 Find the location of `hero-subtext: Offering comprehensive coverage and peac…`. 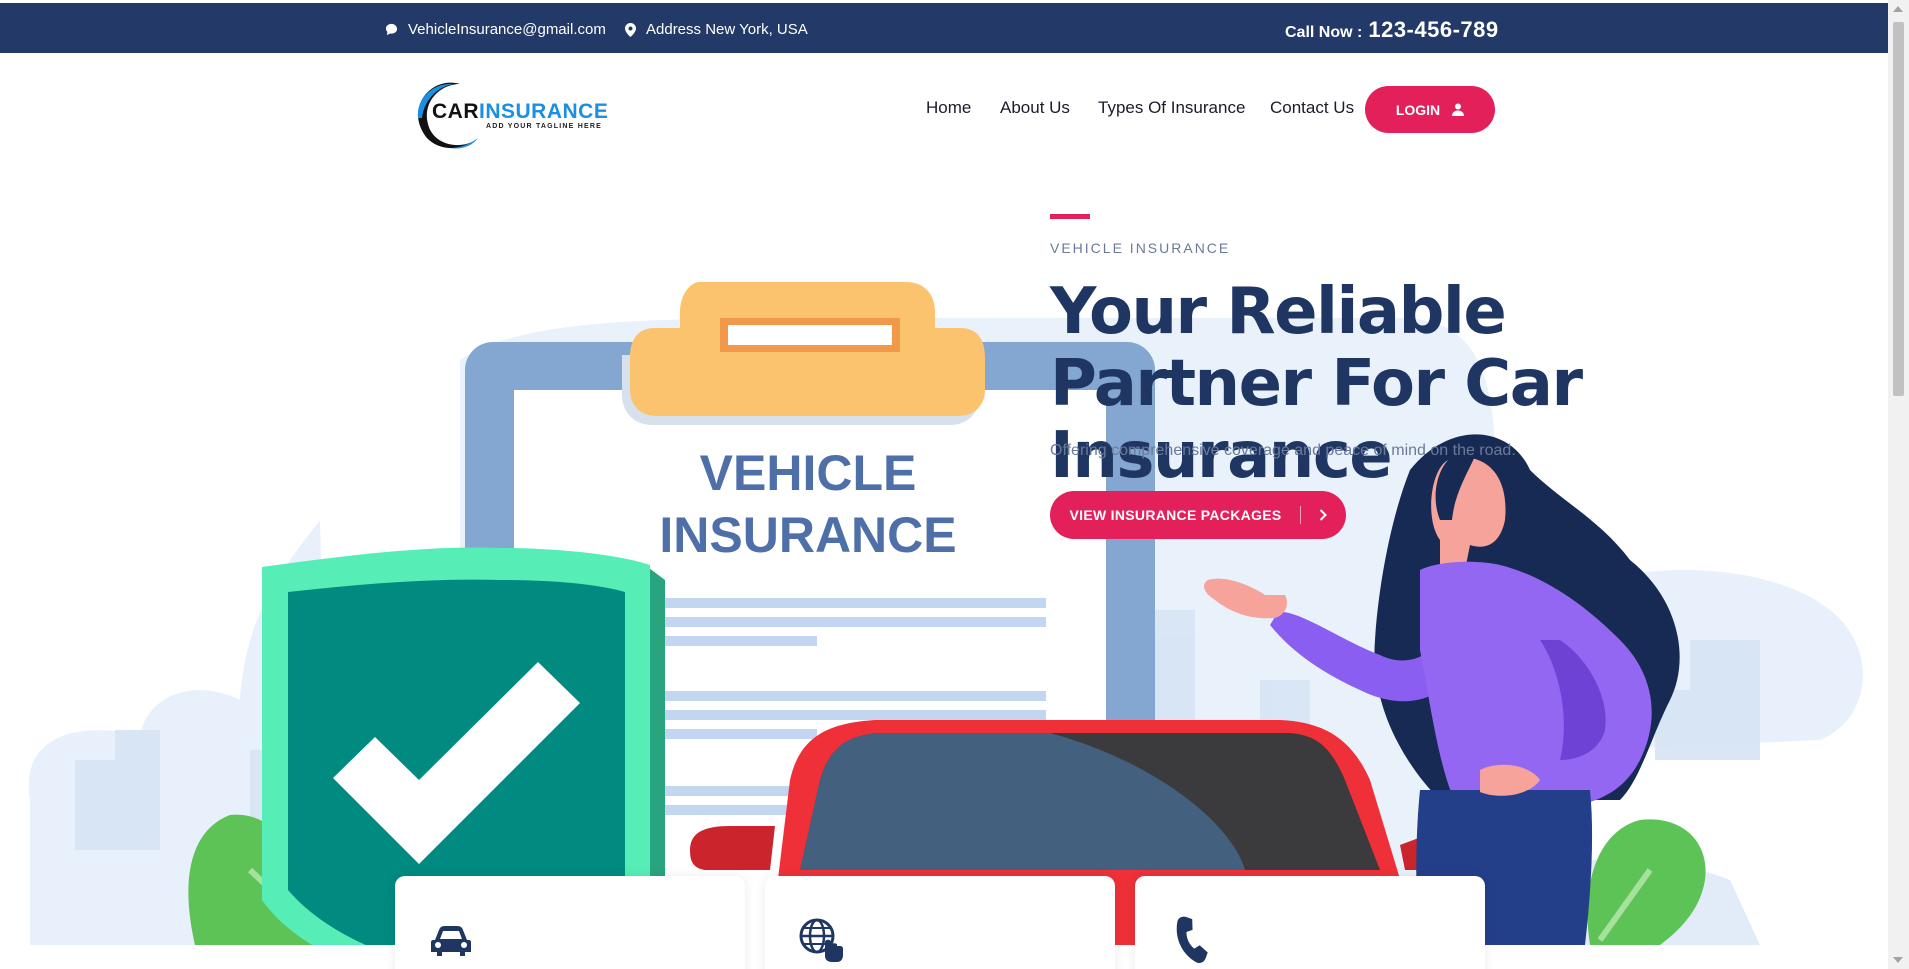

hero-subtext: Offering comprehensive coverage and peac… is located at coordinates (1283, 450).